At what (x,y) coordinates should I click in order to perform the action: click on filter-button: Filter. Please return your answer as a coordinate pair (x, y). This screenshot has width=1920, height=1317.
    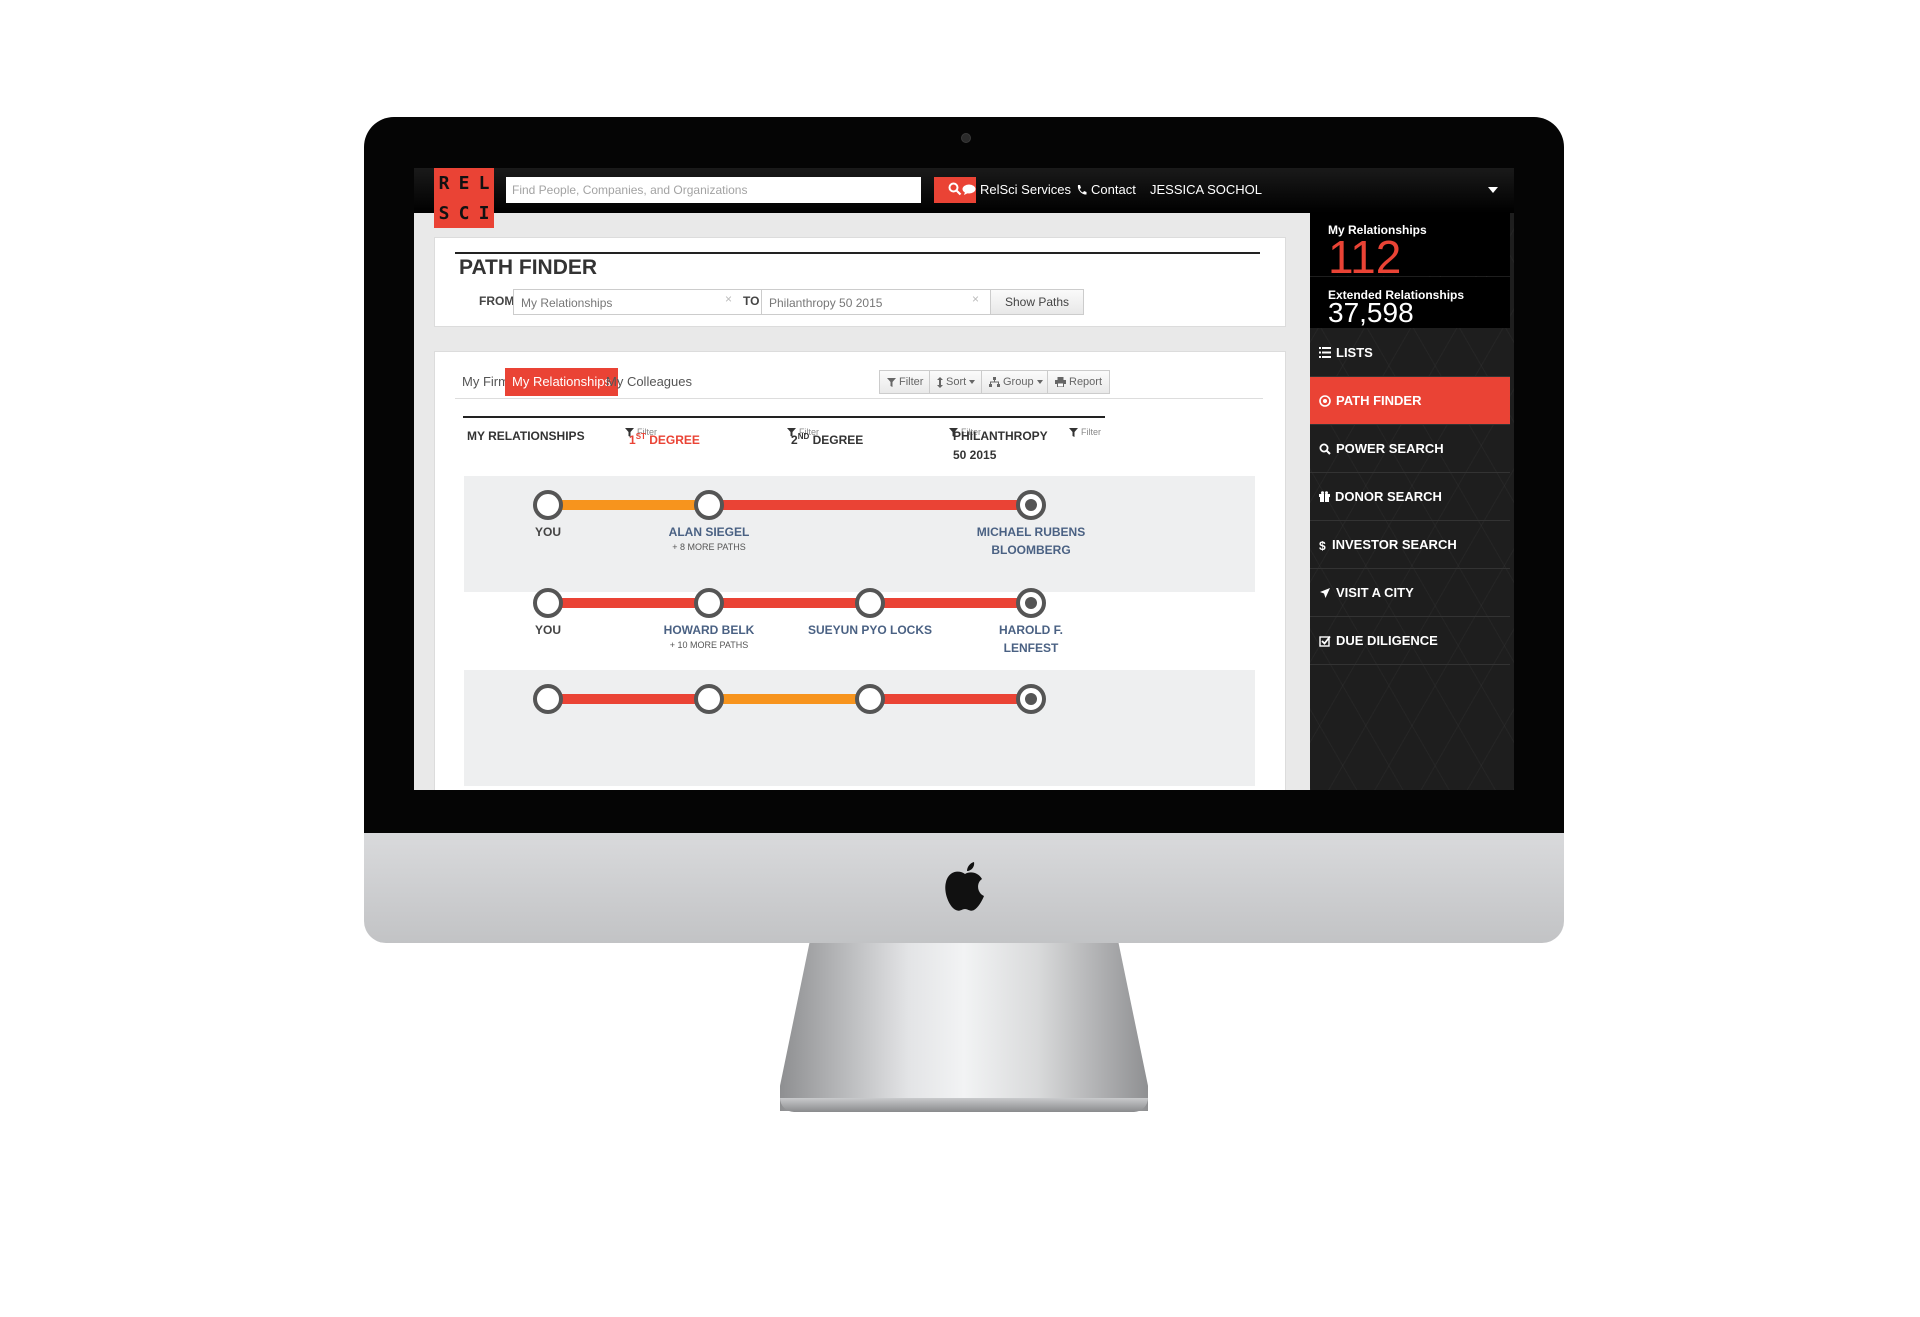
    Looking at the image, I should click on (905, 382).